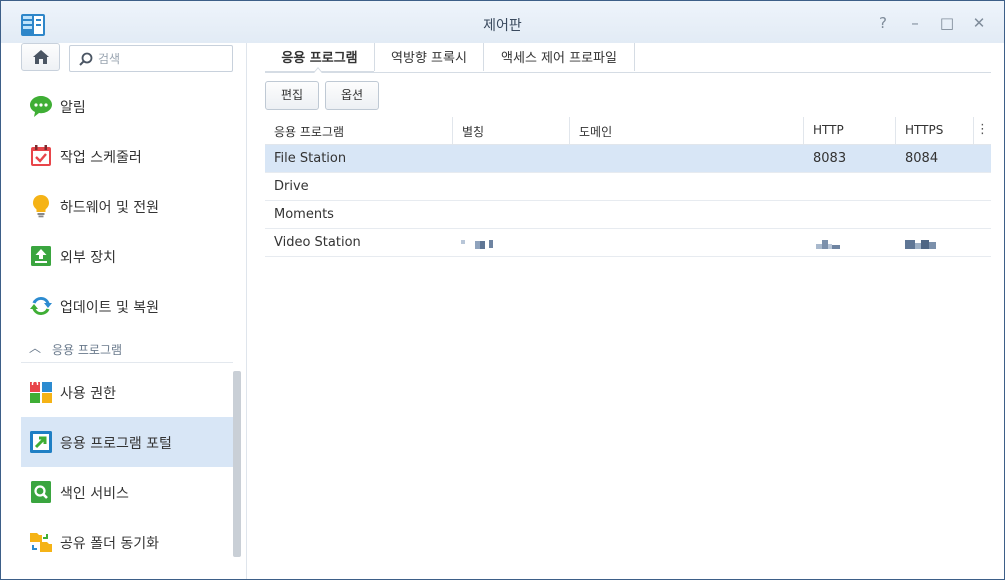 This screenshot has height=580, width=1005. Describe the element at coordinates (88, 258) in the screenshot. I see `sidebar-item-label: 외부 장치` at that location.